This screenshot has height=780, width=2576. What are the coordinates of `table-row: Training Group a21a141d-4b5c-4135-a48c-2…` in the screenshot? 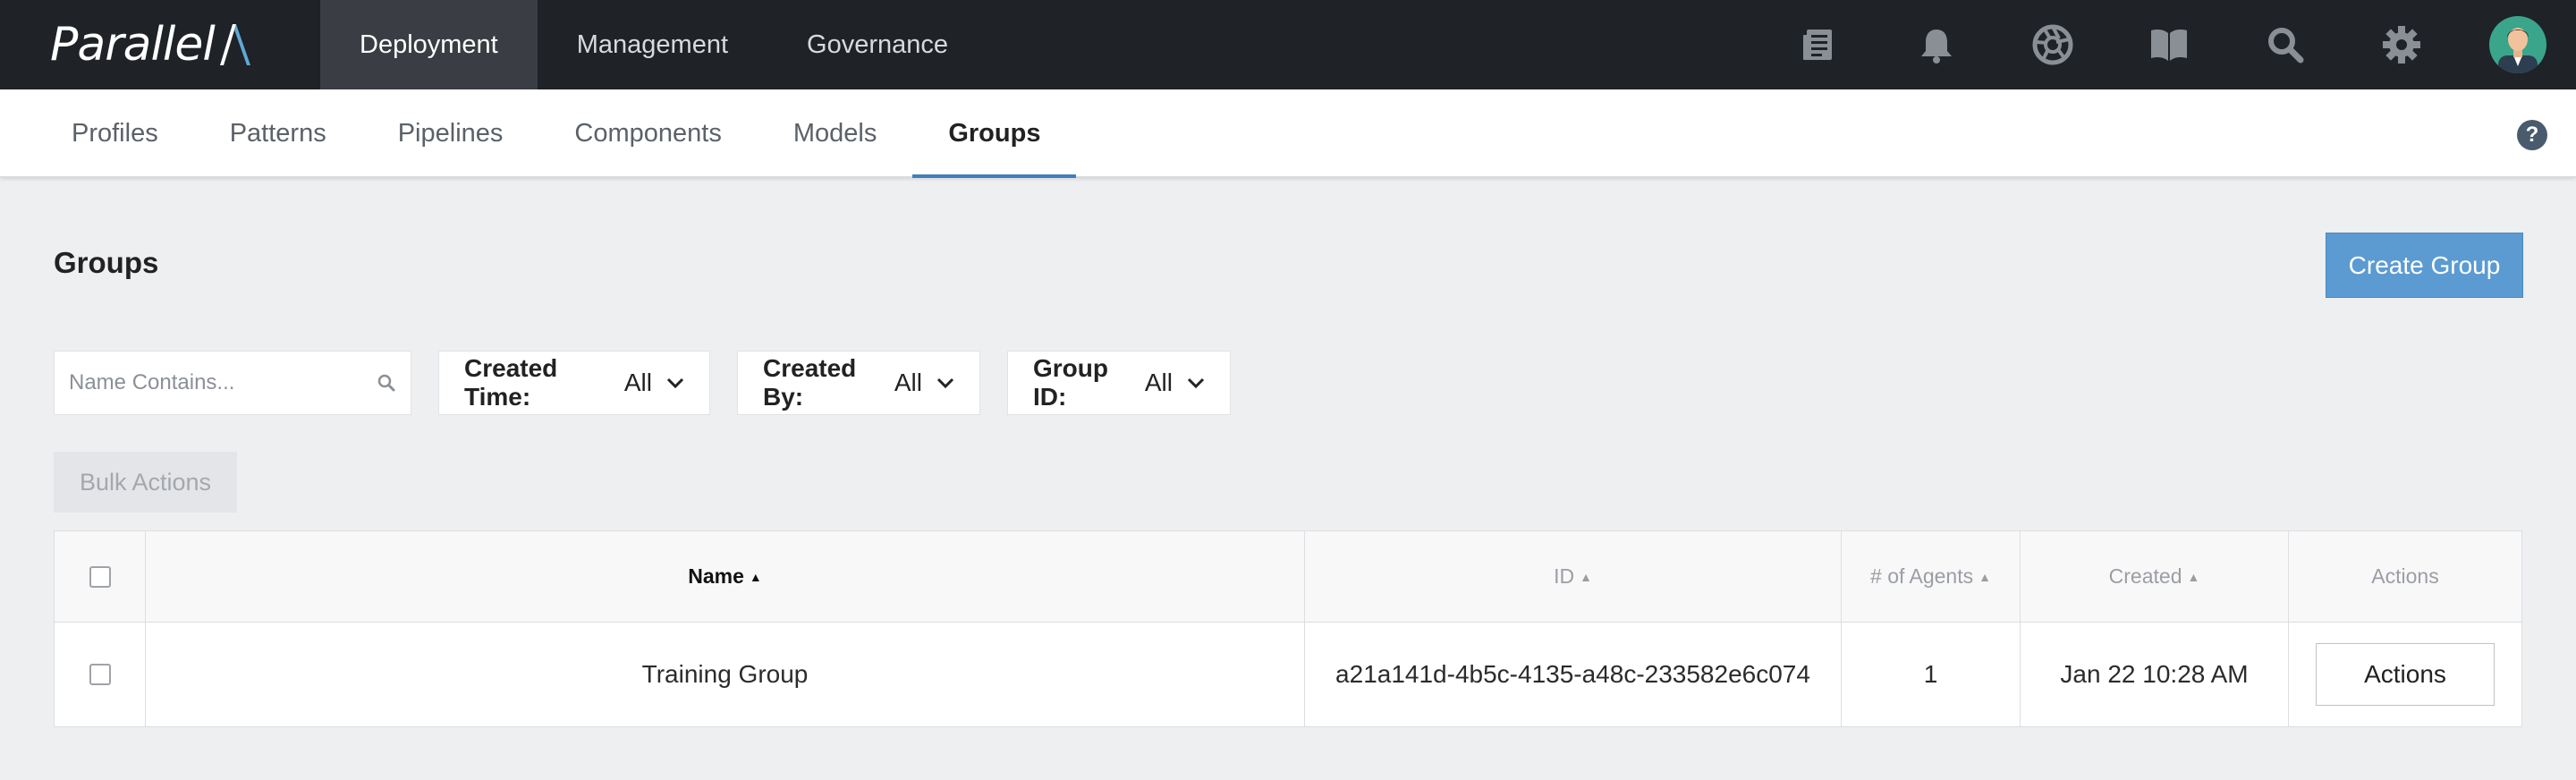 It's located at (1288, 674).